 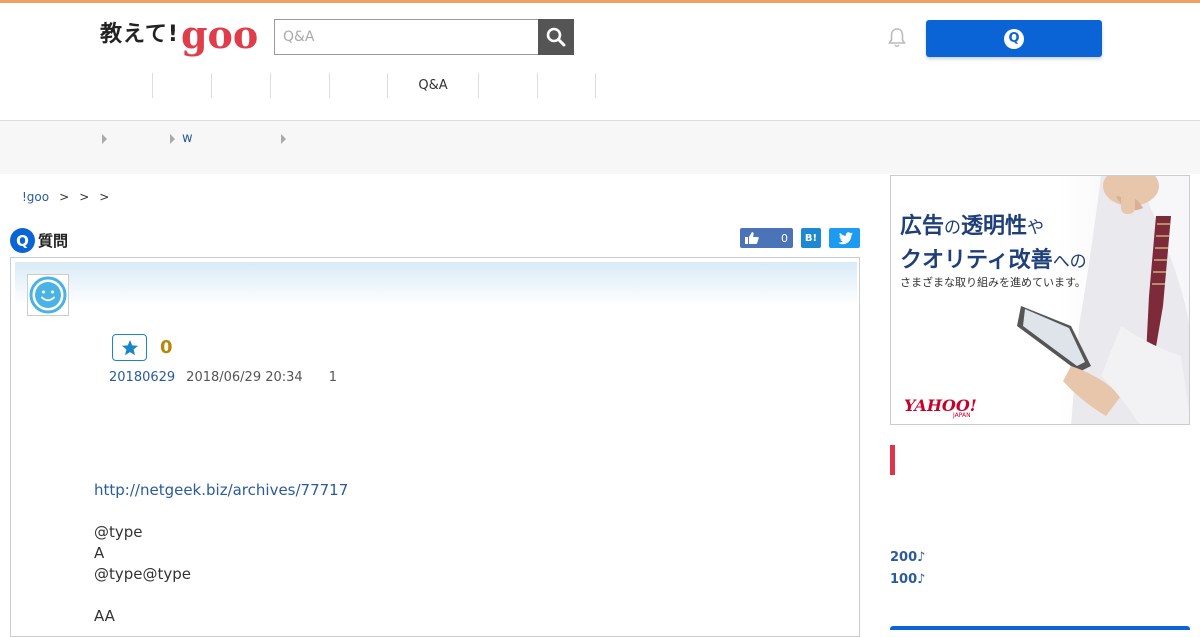 I want to click on ad-headline-1: 広告の透明性や, so click(x=972, y=224).